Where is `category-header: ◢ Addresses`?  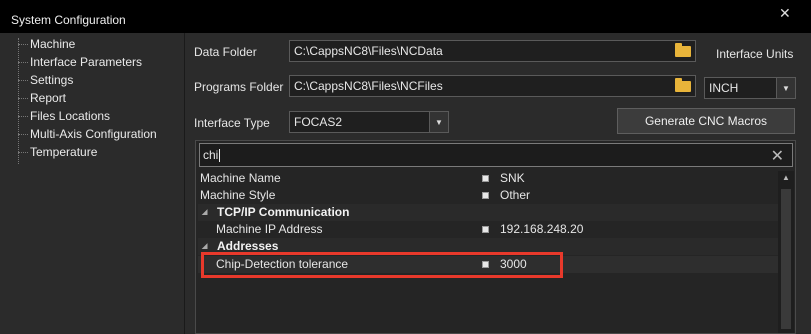 category-header: ◢ Addresses is located at coordinates (488, 246).